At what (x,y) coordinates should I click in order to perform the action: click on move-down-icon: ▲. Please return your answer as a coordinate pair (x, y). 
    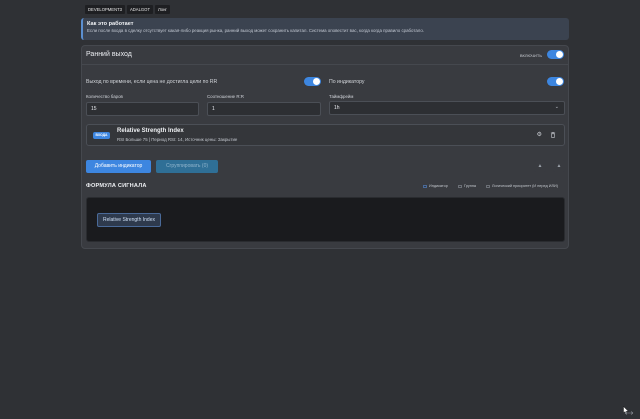
    Looking at the image, I should click on (559, 166).